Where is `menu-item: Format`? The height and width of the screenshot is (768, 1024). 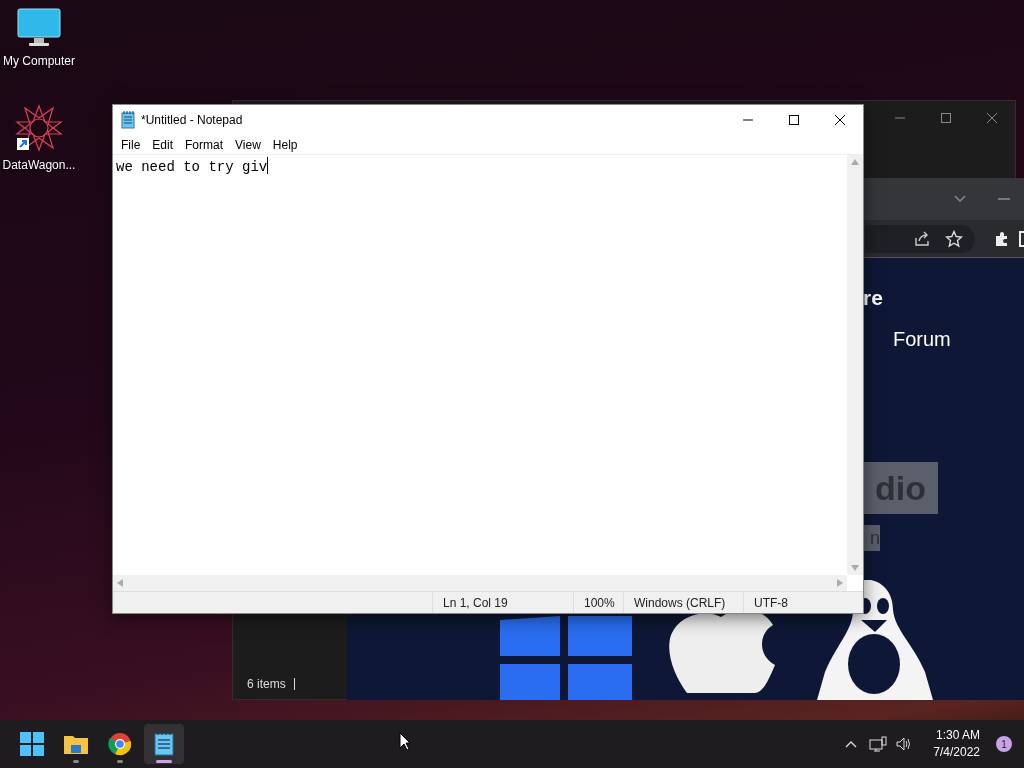
menu-item: Format is located at coordinates (204, 144).